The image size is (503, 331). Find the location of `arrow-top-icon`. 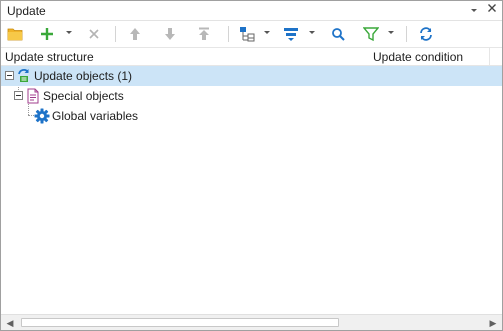

arrow-top-icon is located at coordinates (204, 33).